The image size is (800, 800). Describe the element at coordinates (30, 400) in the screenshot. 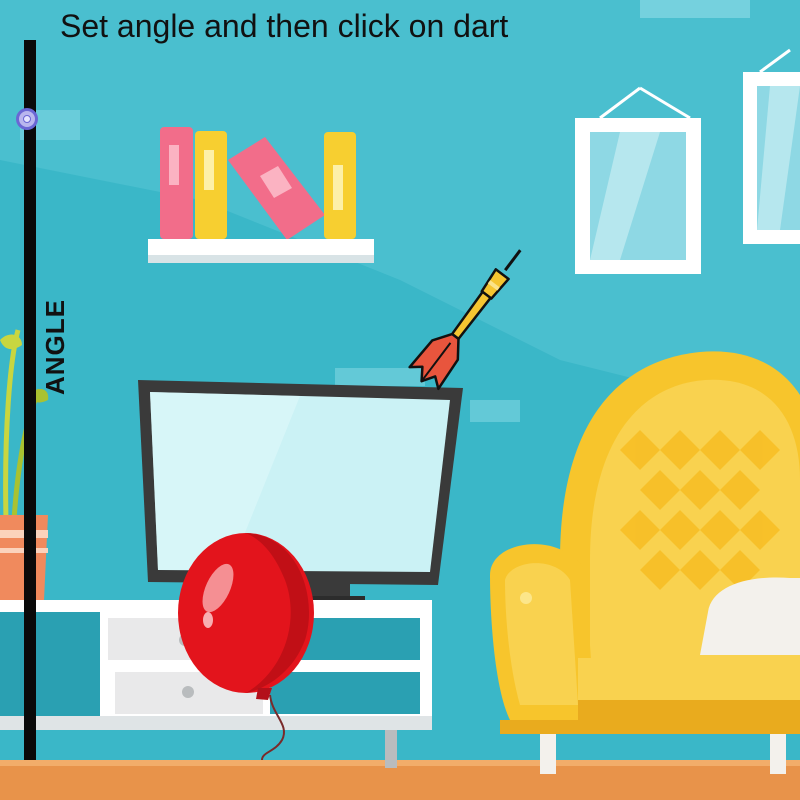

I see `angle-slider-track` at that location.